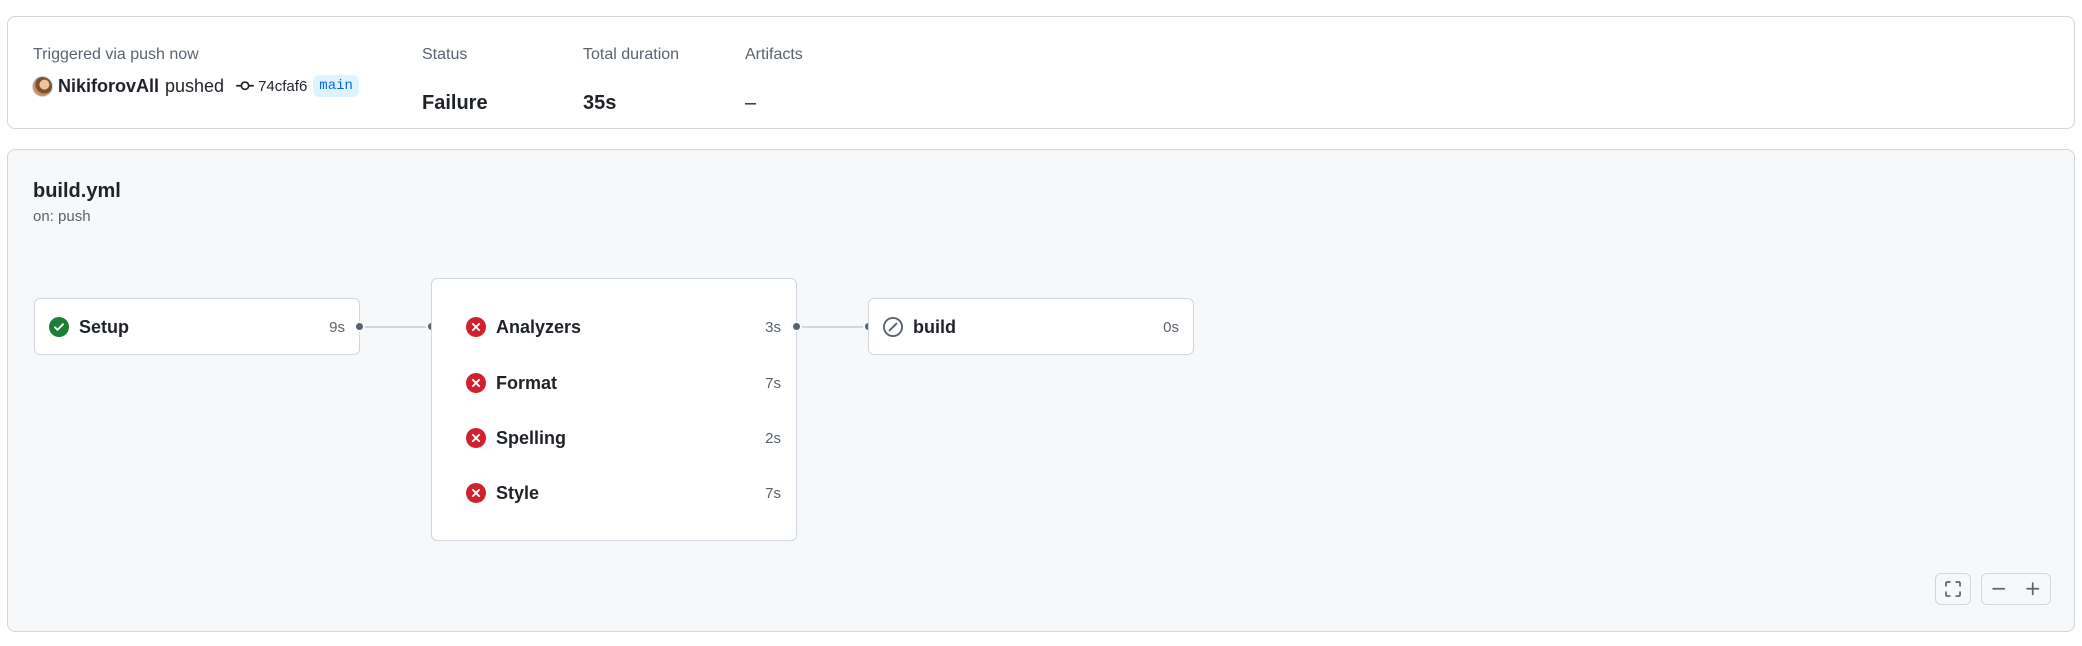  Describe the element at coordinates (623, 383) in the screenshot. I see `job-format: Format 7s` at that location.